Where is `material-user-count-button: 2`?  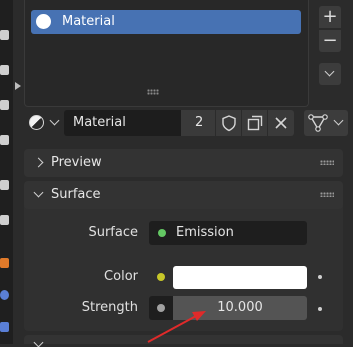 material-user-count-button: 2 is located at coordinates (198, 123).